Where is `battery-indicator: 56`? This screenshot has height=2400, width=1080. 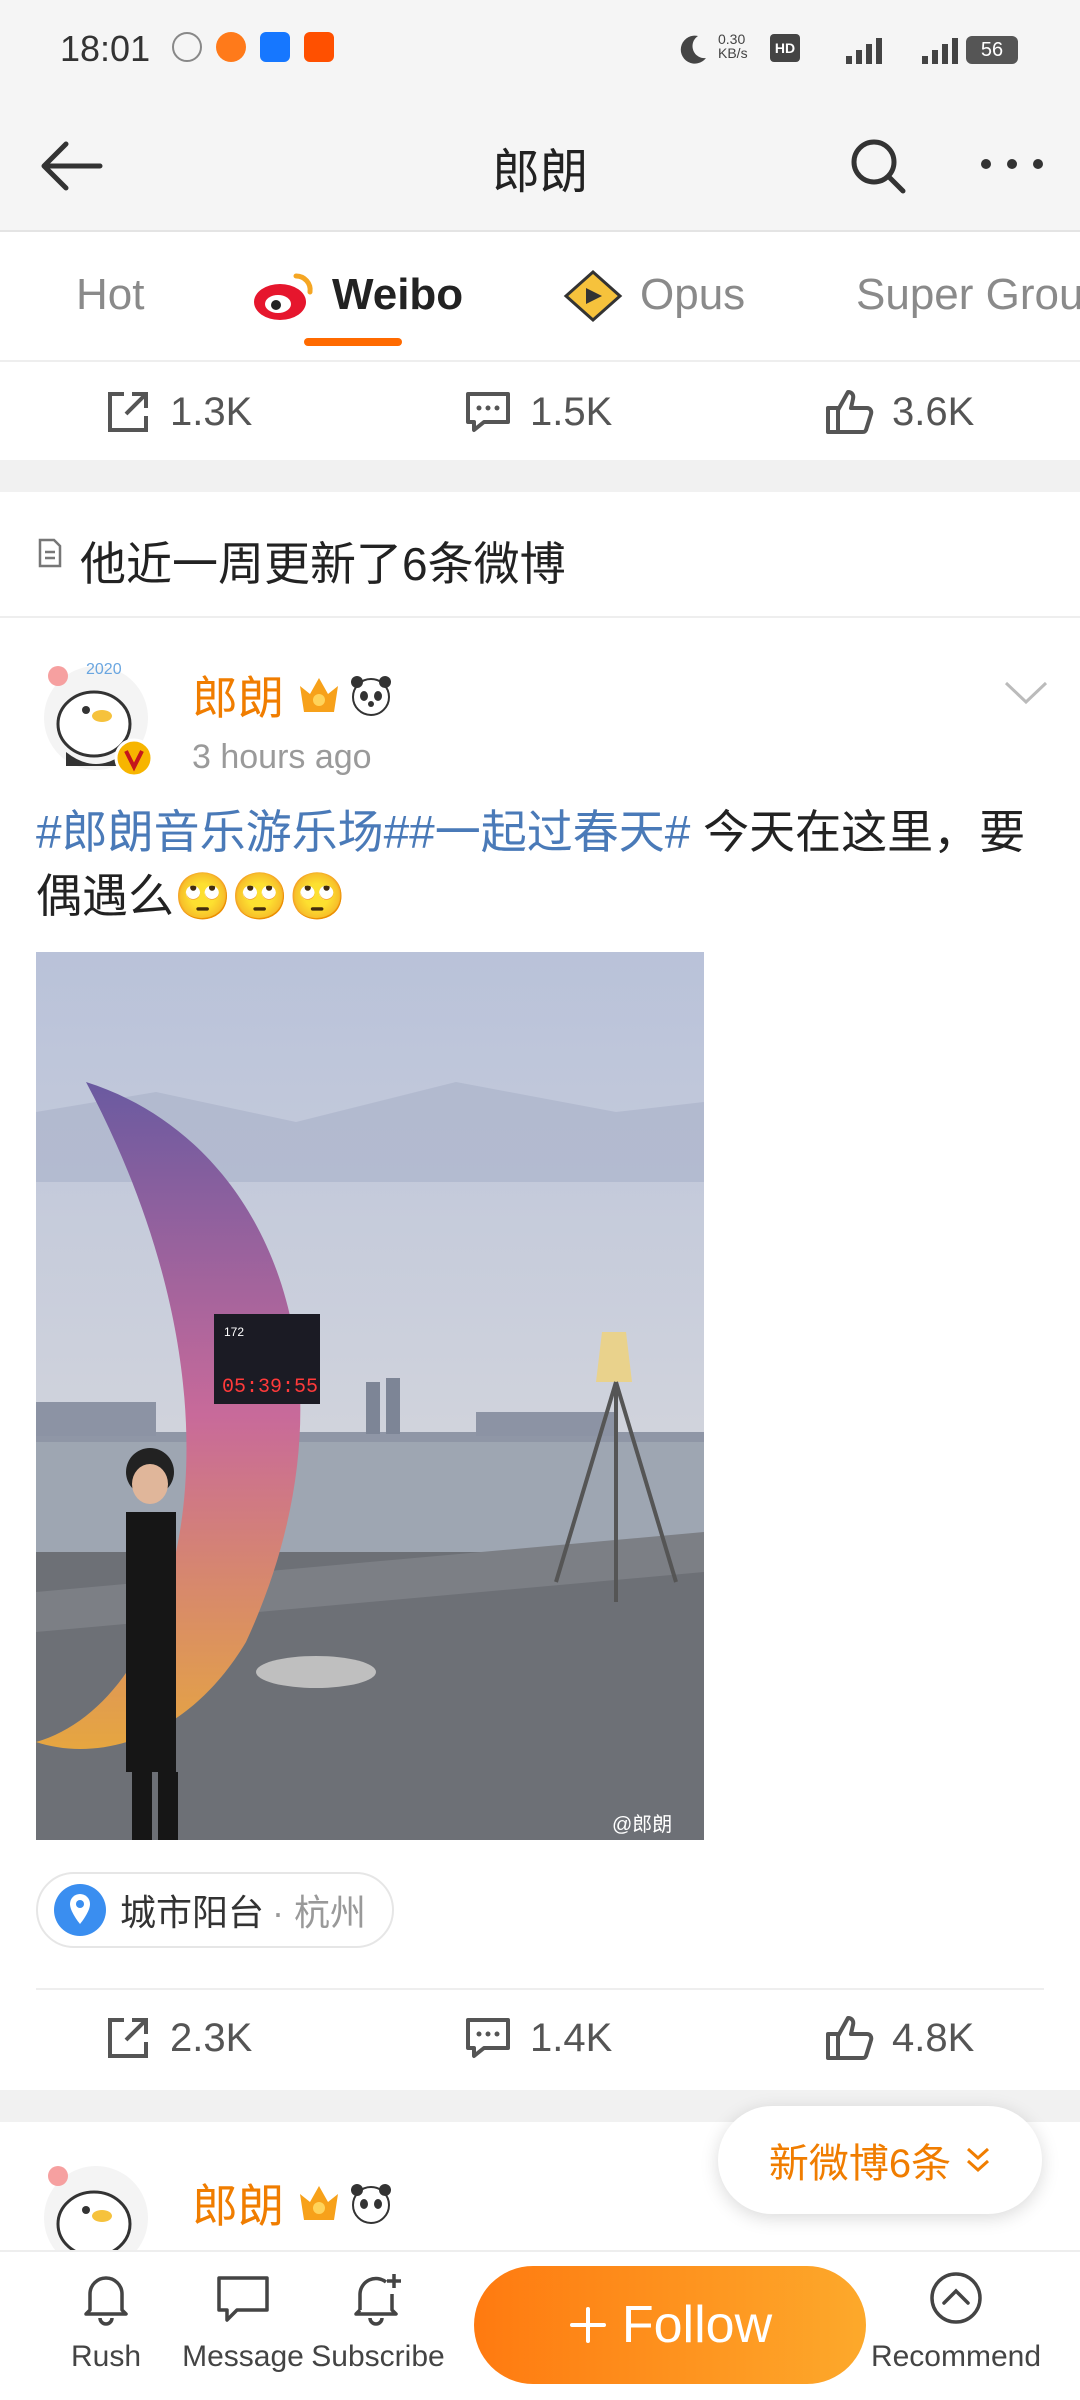
battery-indicator: 56 is located at coordinates (992, 50).